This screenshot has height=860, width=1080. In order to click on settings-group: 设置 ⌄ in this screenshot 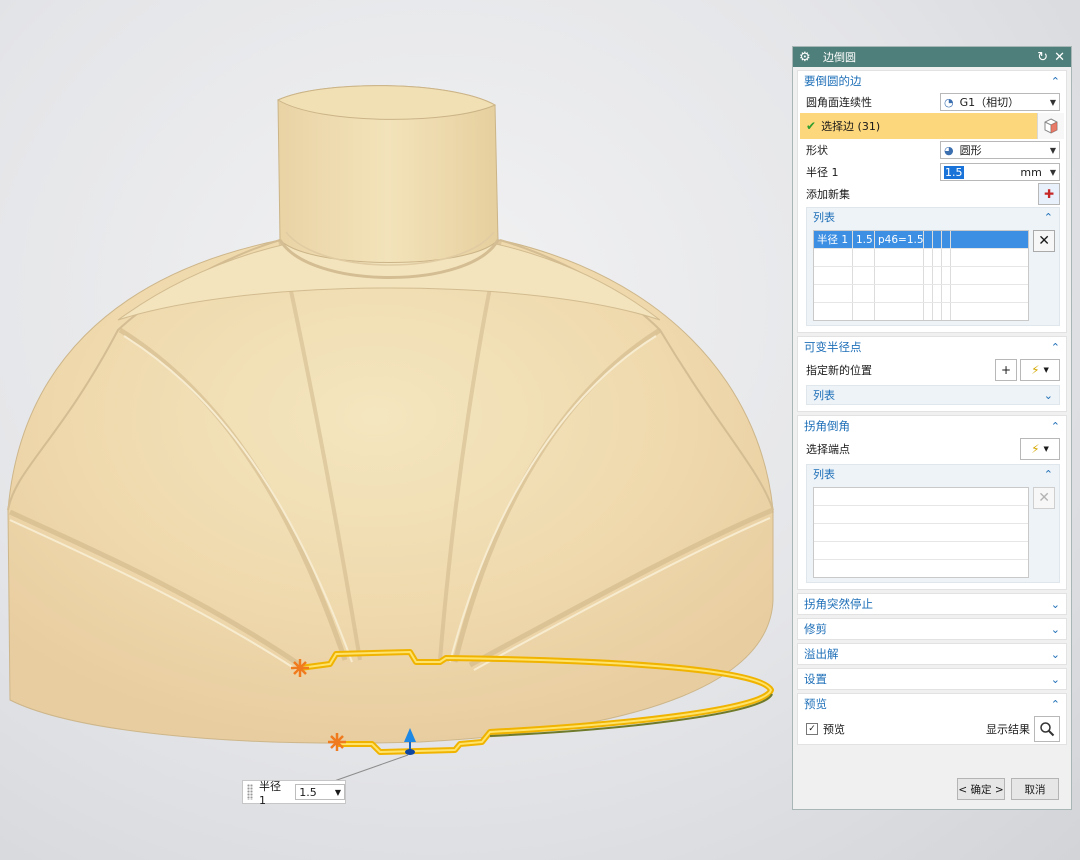, I will do `click(932, 679)`.